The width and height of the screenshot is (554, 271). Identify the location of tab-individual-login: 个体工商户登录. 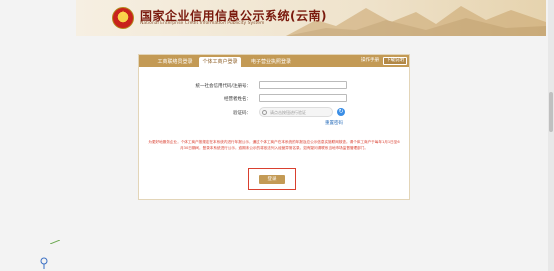
(220, 62).